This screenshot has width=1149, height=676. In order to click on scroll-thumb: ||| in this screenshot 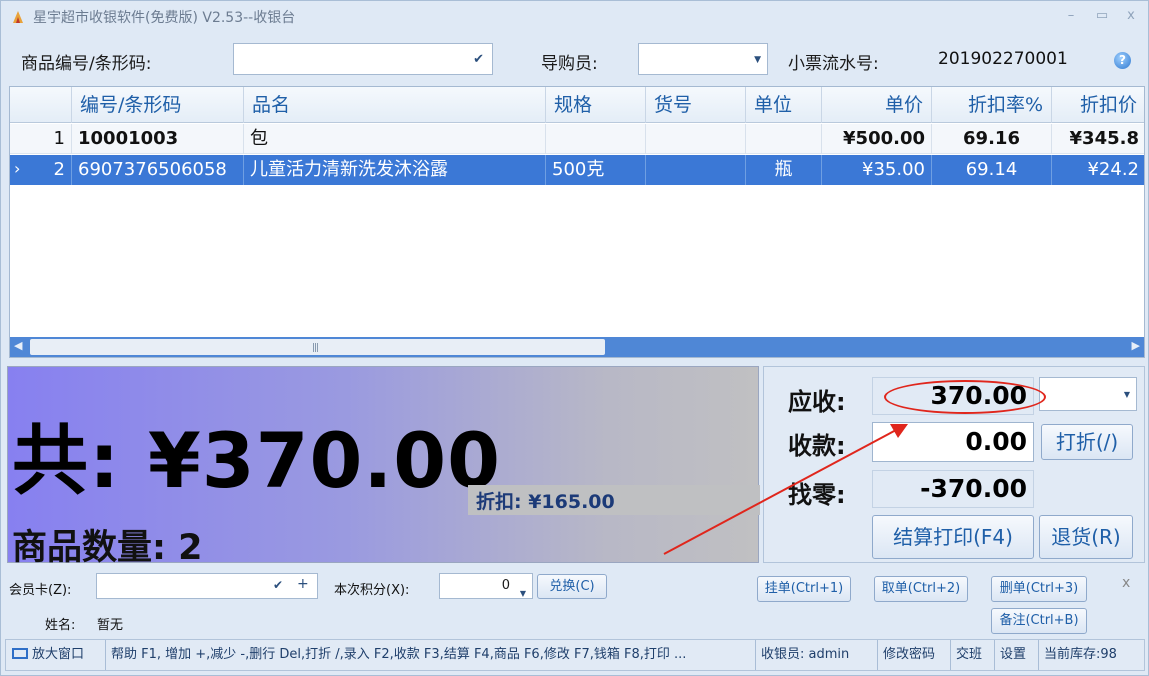, I will do `click(317, 347)`.